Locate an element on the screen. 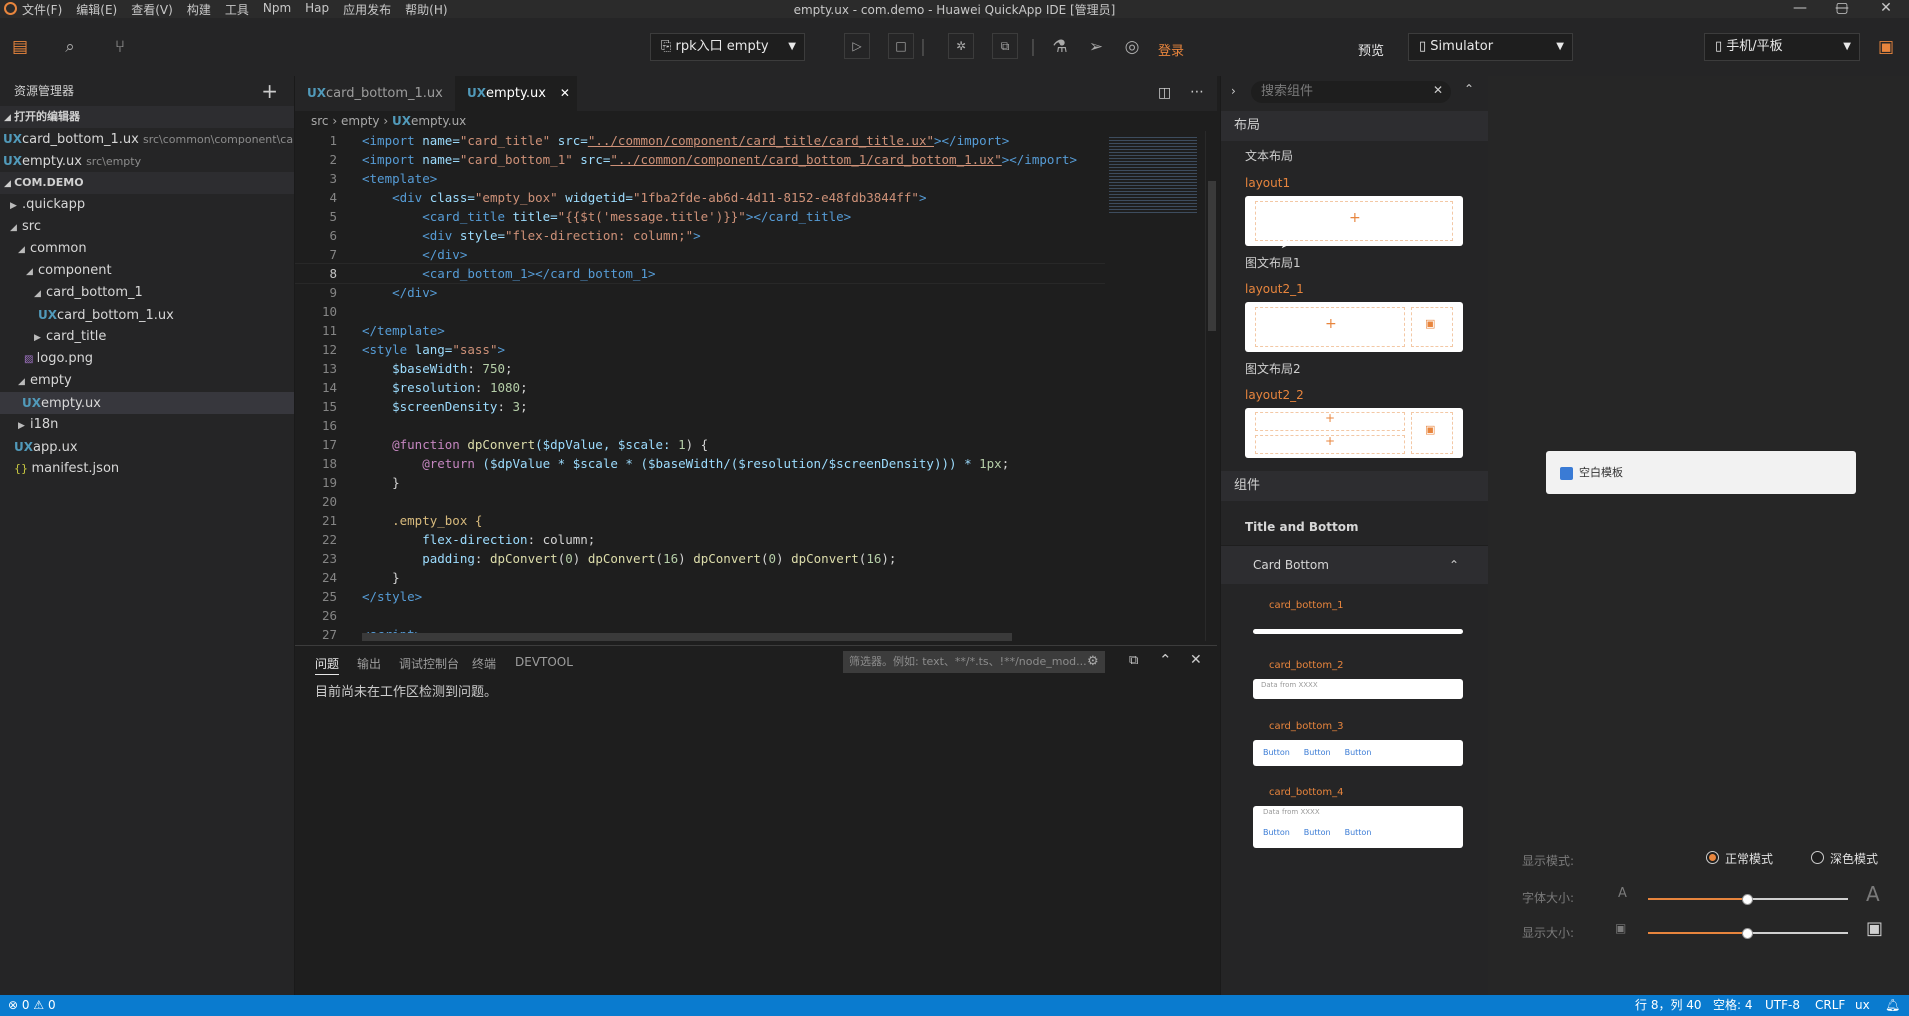 Image resolution: width=1909 pixels, height=1016 pixels. chevron-right-icon: › is located at coordinates (1233, 91).